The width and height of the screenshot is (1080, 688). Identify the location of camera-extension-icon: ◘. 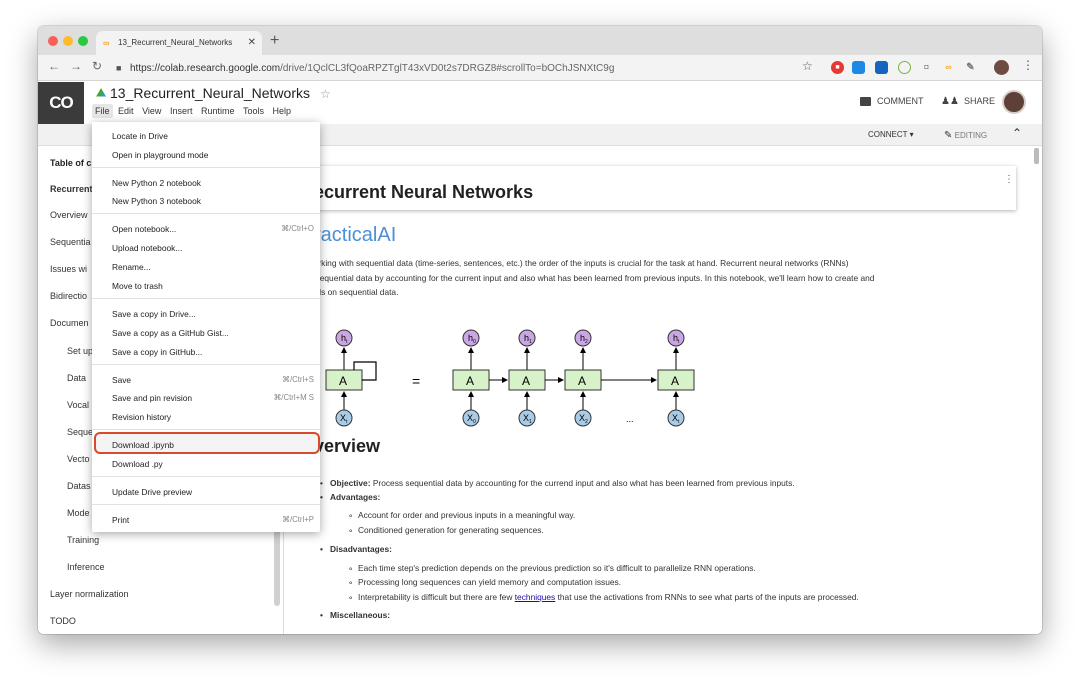
(926, 67).